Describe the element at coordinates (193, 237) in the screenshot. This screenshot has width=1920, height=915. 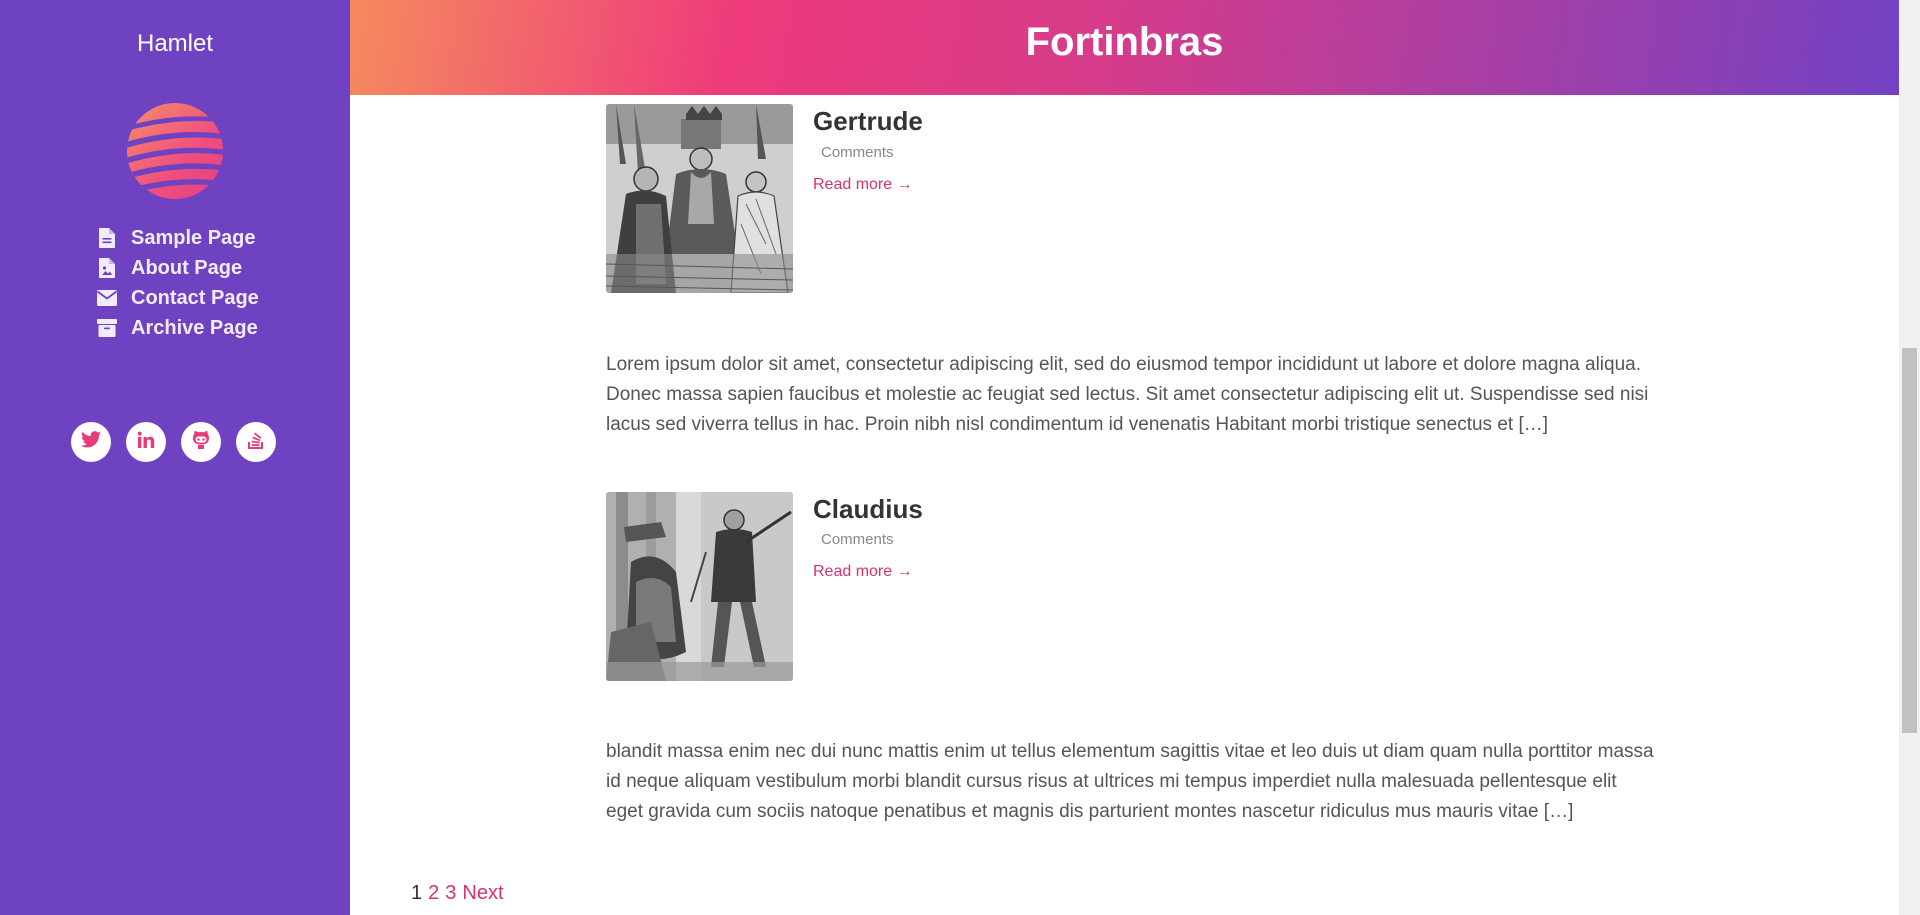
I see `sidebar-item-label: Sample Page` at that location.